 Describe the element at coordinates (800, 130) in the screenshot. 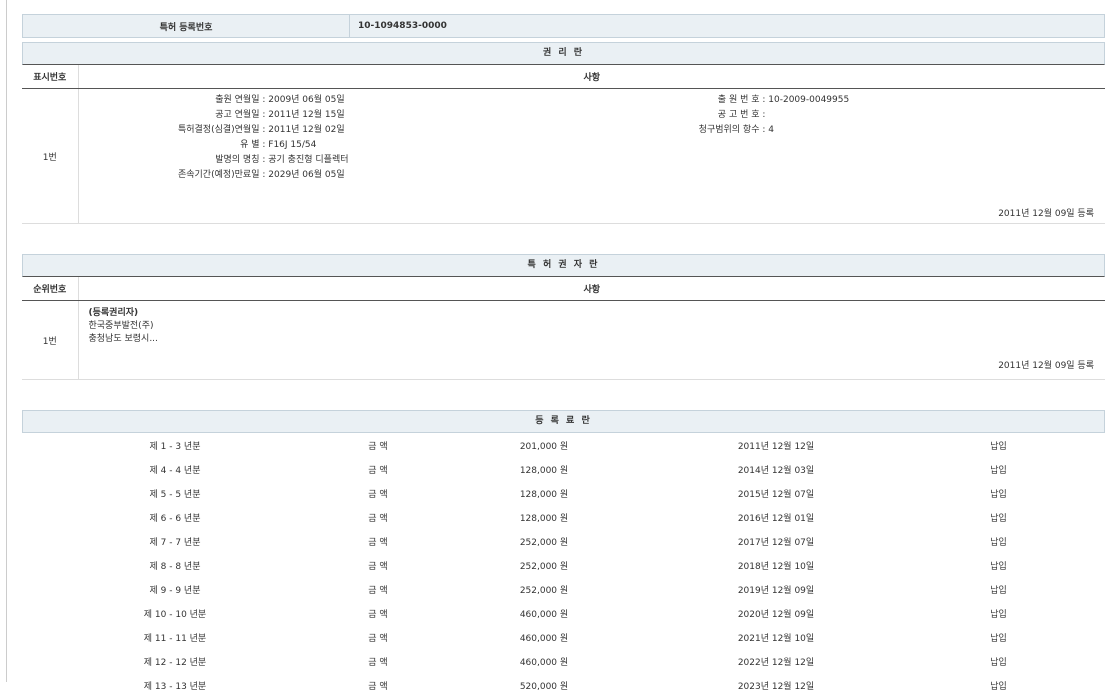

I see `rights-field: 청구범위의 항수 : 4` at that location.